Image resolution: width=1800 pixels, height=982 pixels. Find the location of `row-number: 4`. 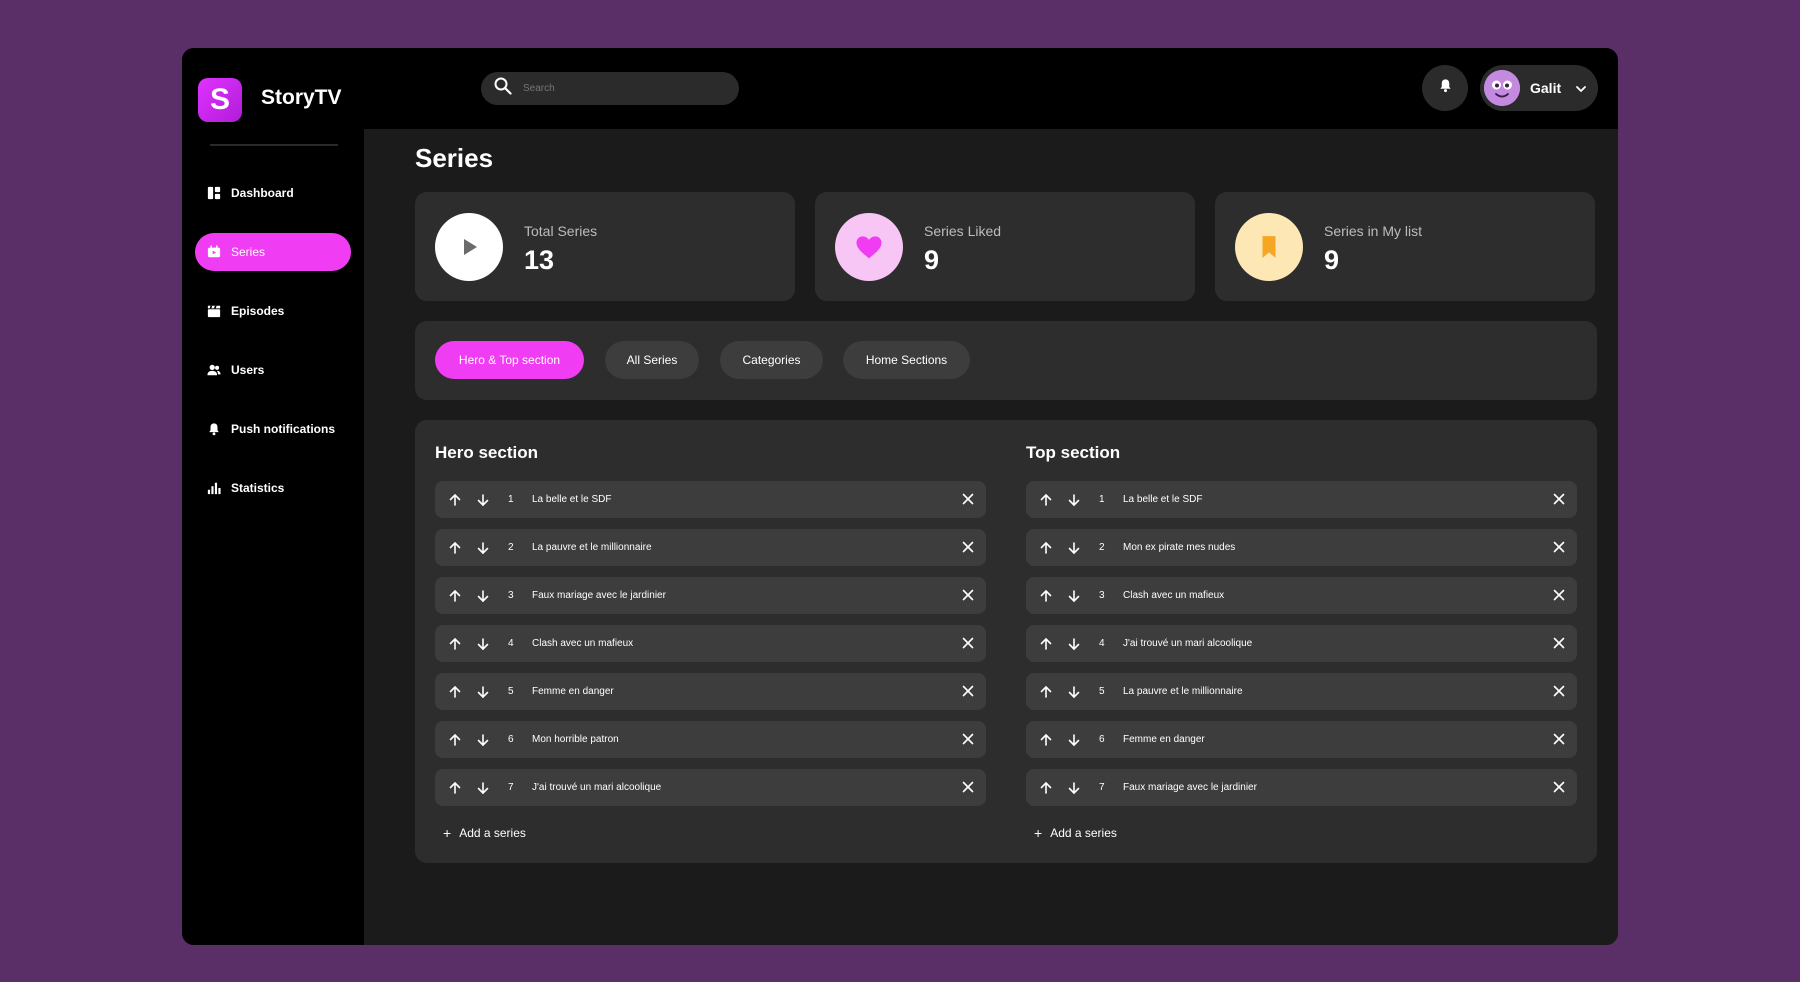

row-number: 4 is located at coordinates (511, 643).